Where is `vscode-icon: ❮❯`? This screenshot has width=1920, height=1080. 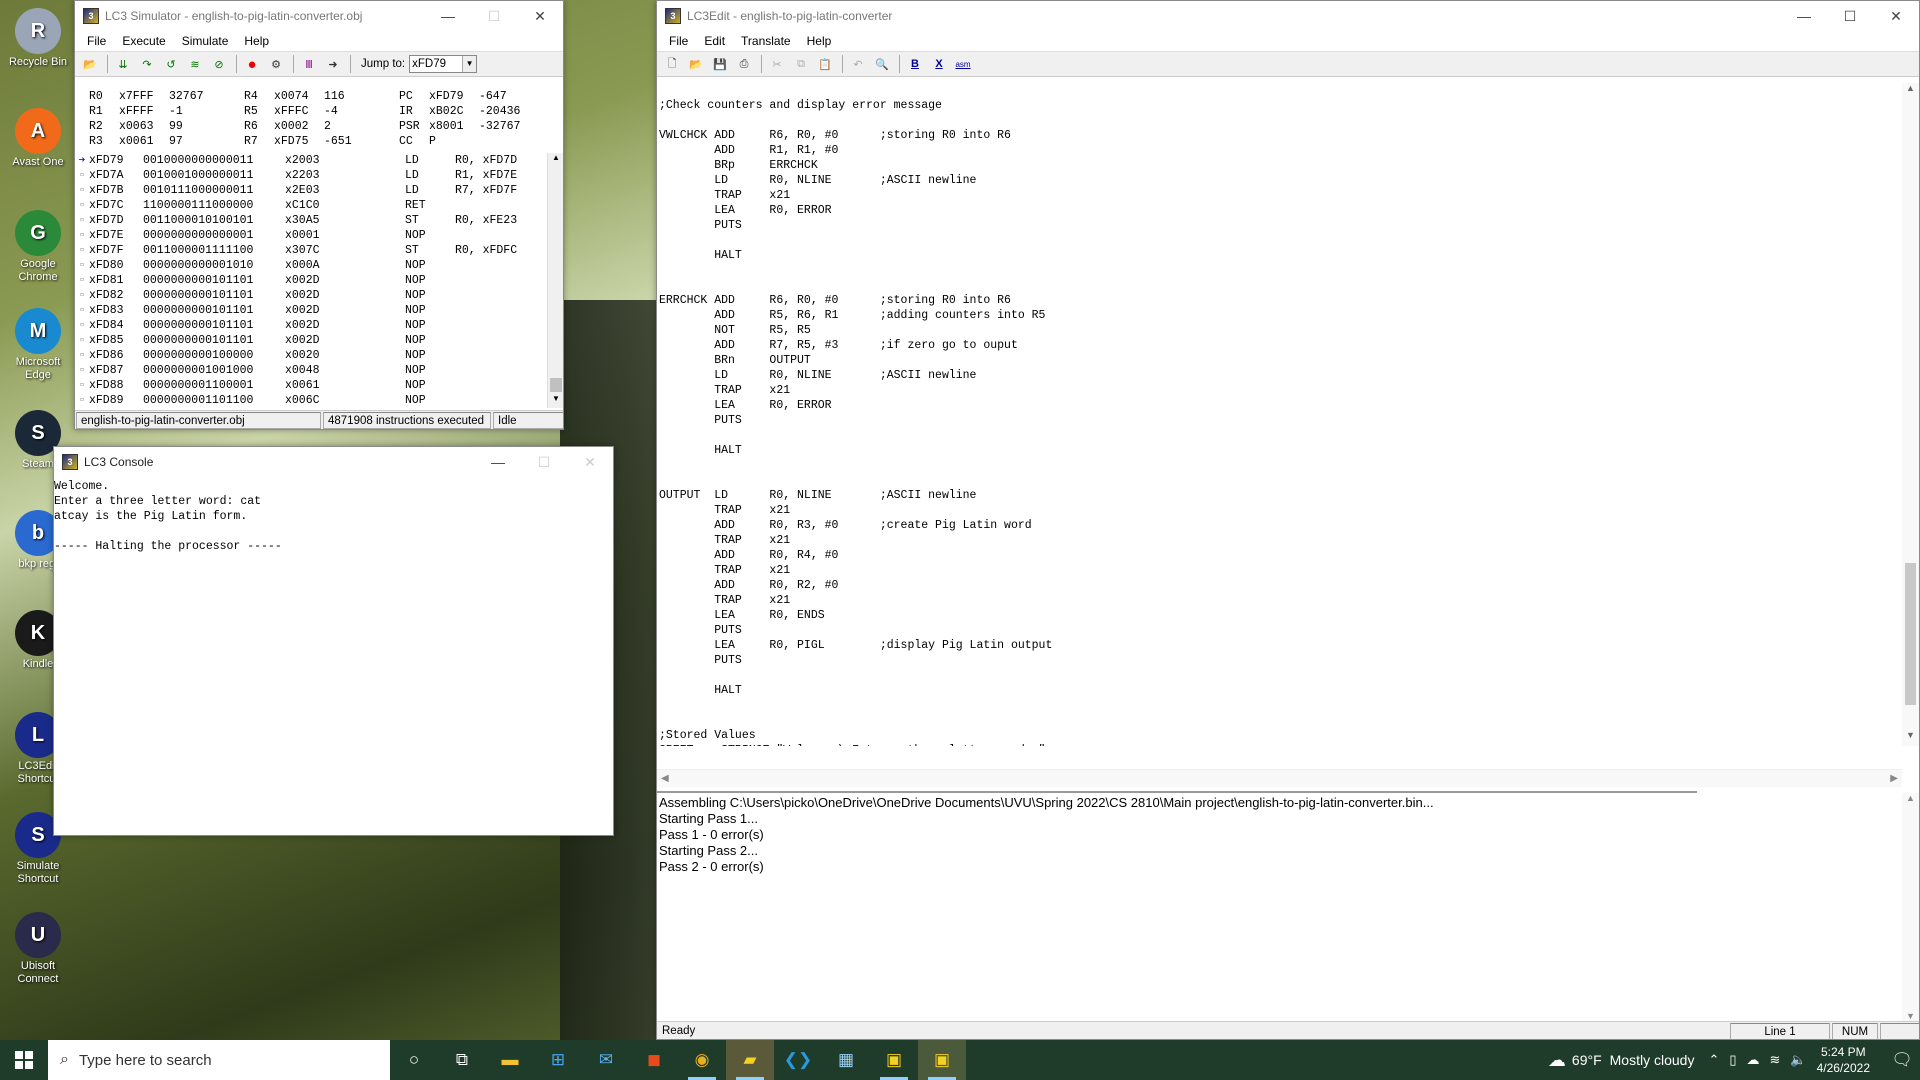 vscode-icon: ❮❯ is located at coordinates (798, 1060).